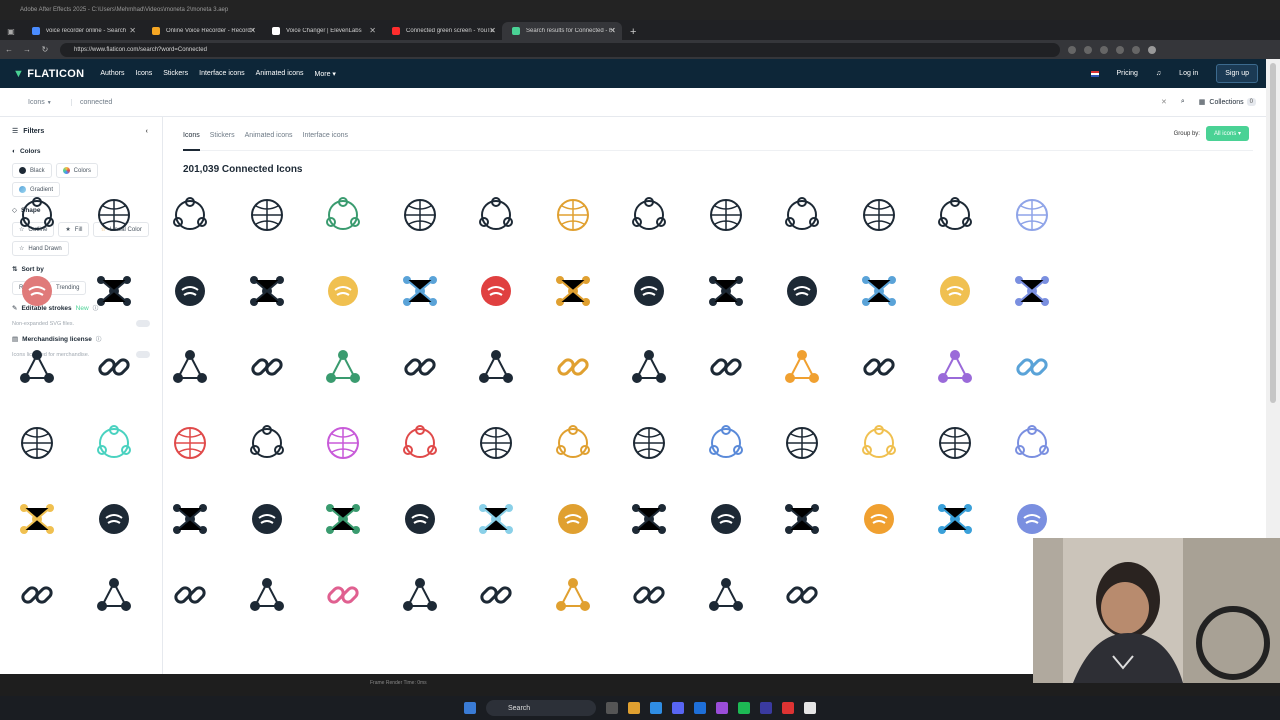 Image resolution: width=1280 pixels, height=720 pixels. What do you see at coordinates (343, 367) in the screenshot?
I see `qr-network-icon` at bounding box center [343, 367].